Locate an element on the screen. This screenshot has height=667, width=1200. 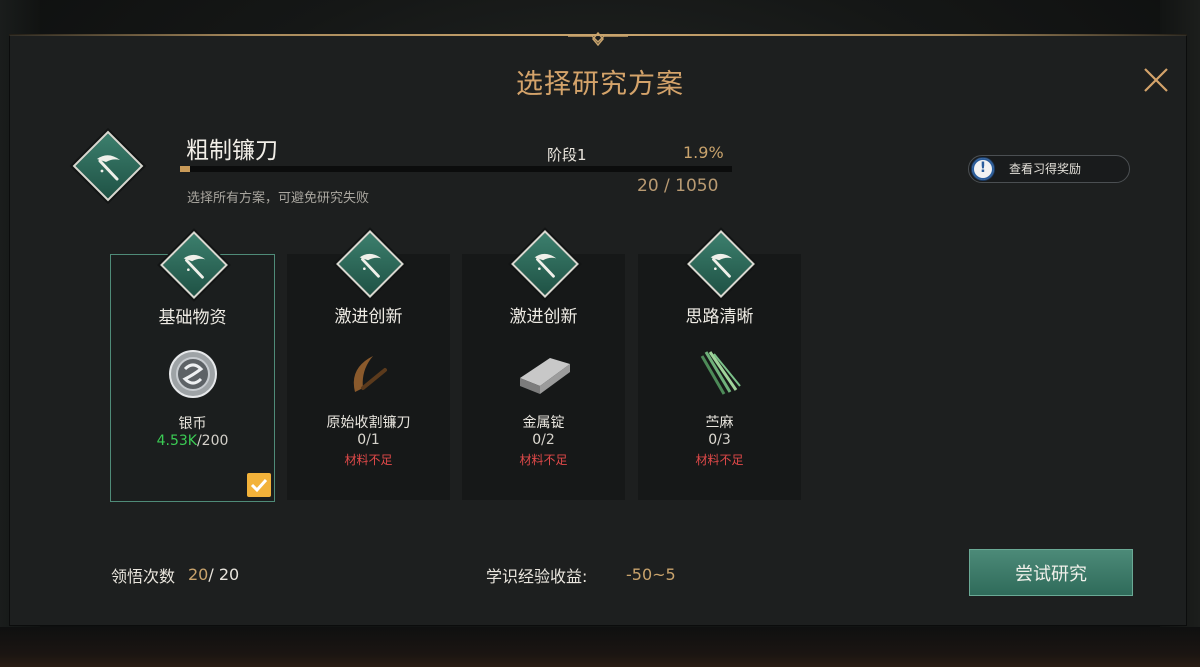
item-need: /1 is located at coordinates (373, 440).